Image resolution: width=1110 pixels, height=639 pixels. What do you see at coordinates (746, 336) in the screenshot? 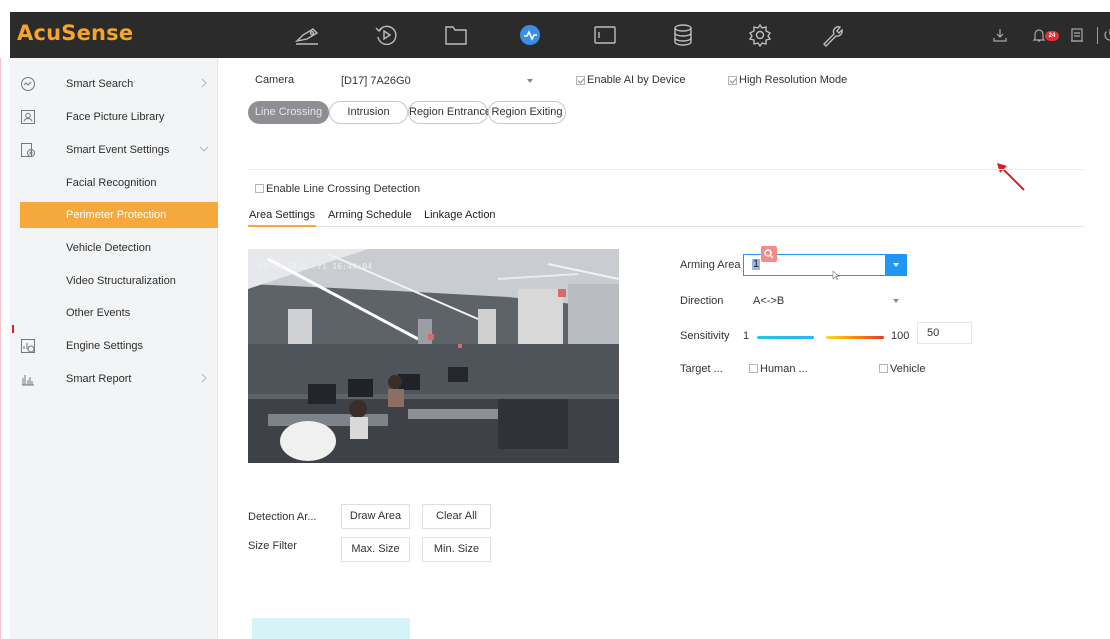
I see `sensitivity-min-label: 1` at bounding box center [746, 336].